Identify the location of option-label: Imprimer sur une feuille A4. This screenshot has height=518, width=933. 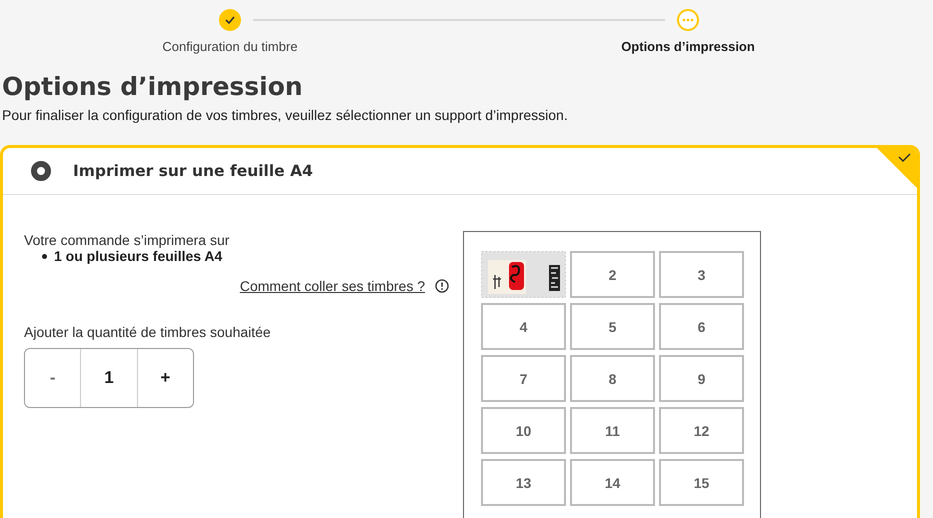
(193, 171).